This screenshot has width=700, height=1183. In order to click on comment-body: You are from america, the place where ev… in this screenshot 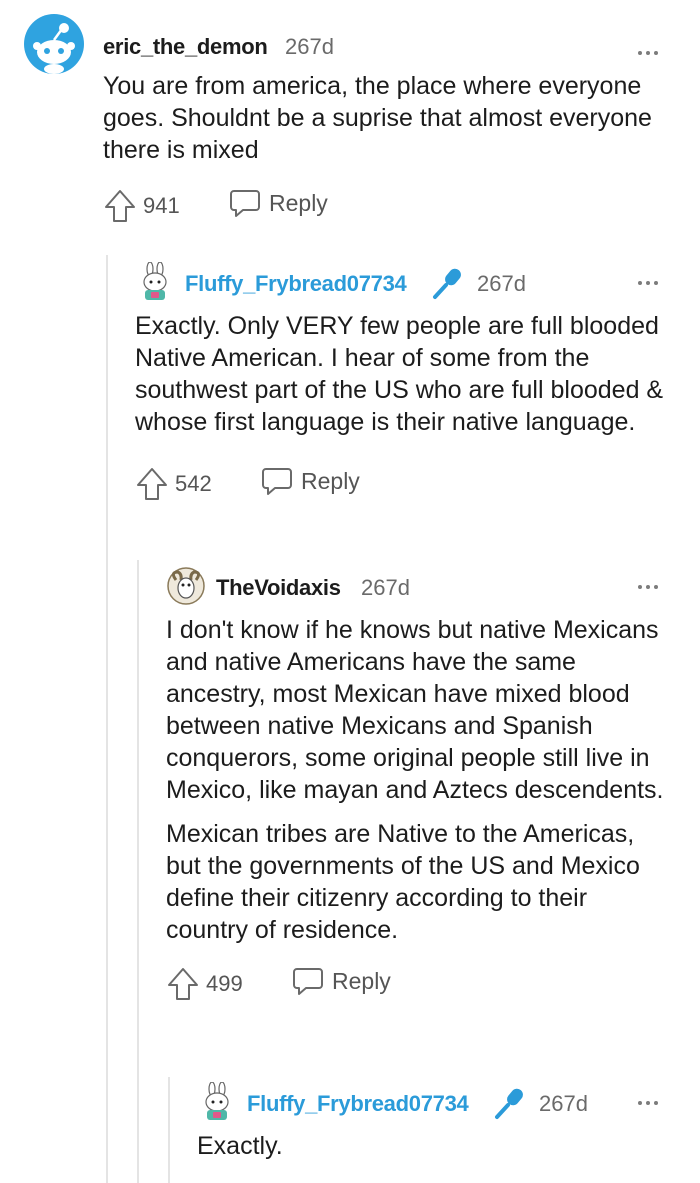, I will do `click(383, 118)`.